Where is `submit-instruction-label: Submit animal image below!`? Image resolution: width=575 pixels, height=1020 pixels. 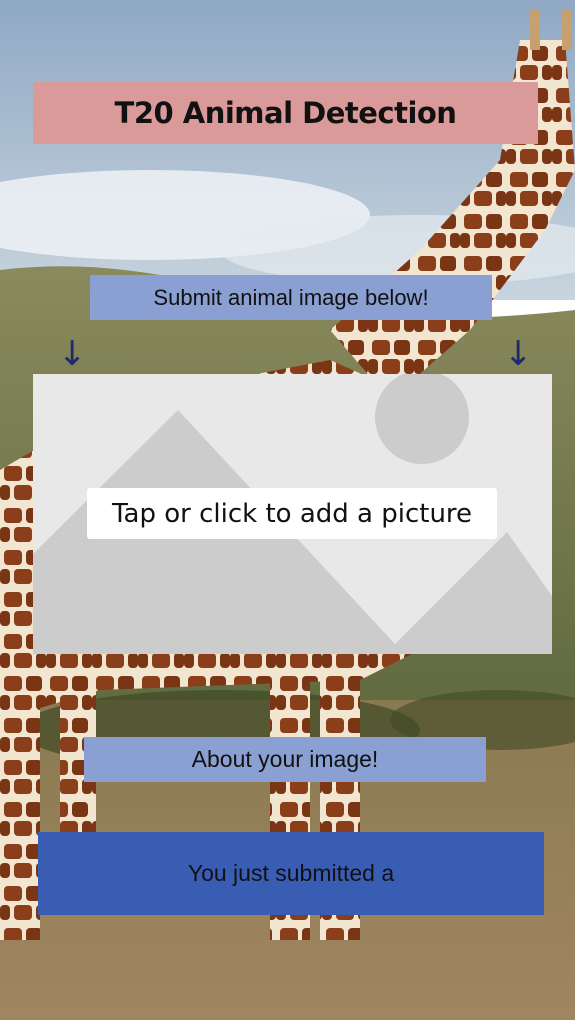 submit-instruction-label: Submit animal image below! is located at coordinates (291, 297).